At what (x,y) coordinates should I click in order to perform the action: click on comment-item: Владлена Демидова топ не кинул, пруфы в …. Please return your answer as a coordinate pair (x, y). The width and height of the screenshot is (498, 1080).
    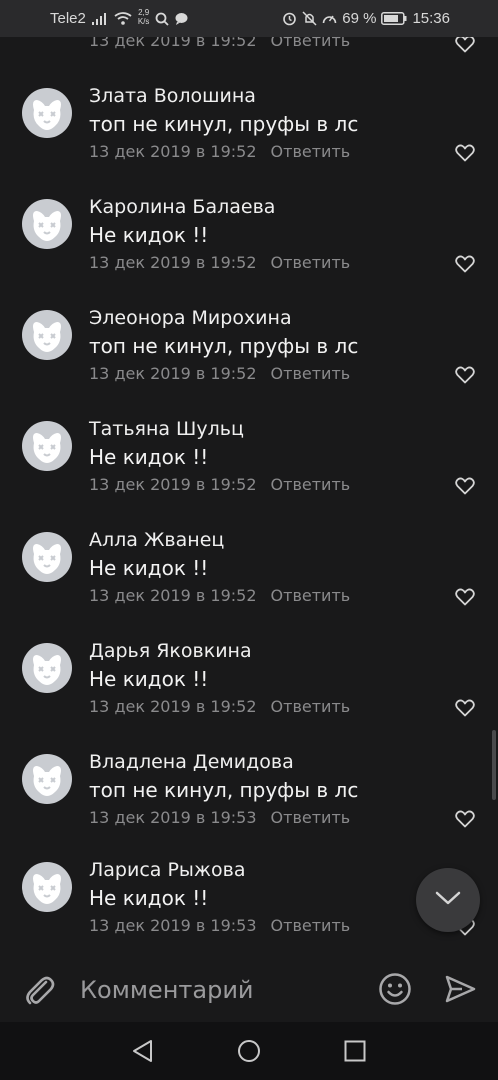
    Looking at the image, I should click on (249, 807).